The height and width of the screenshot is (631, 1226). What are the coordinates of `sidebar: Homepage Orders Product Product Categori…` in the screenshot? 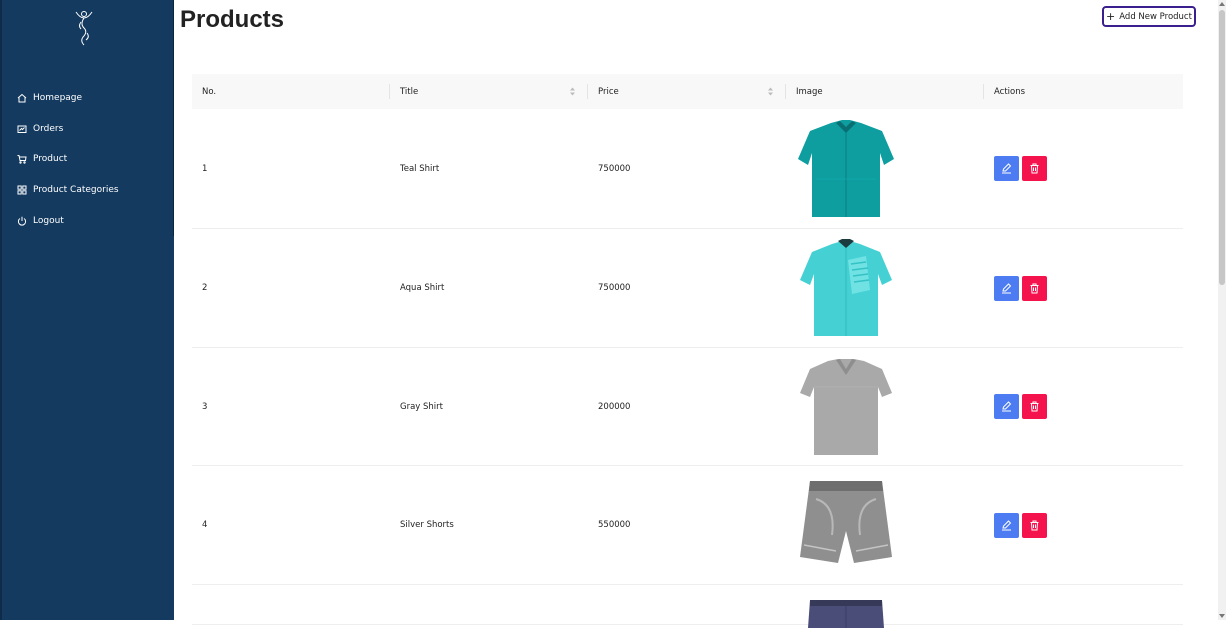 It's located at (87, 310).